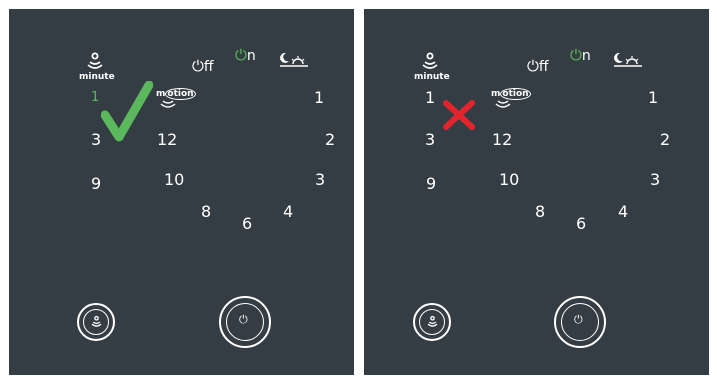 Image resolution: width=717 pixels, height=383 pixels. I want to click on minute-1-green: 1, so click(95, 97).